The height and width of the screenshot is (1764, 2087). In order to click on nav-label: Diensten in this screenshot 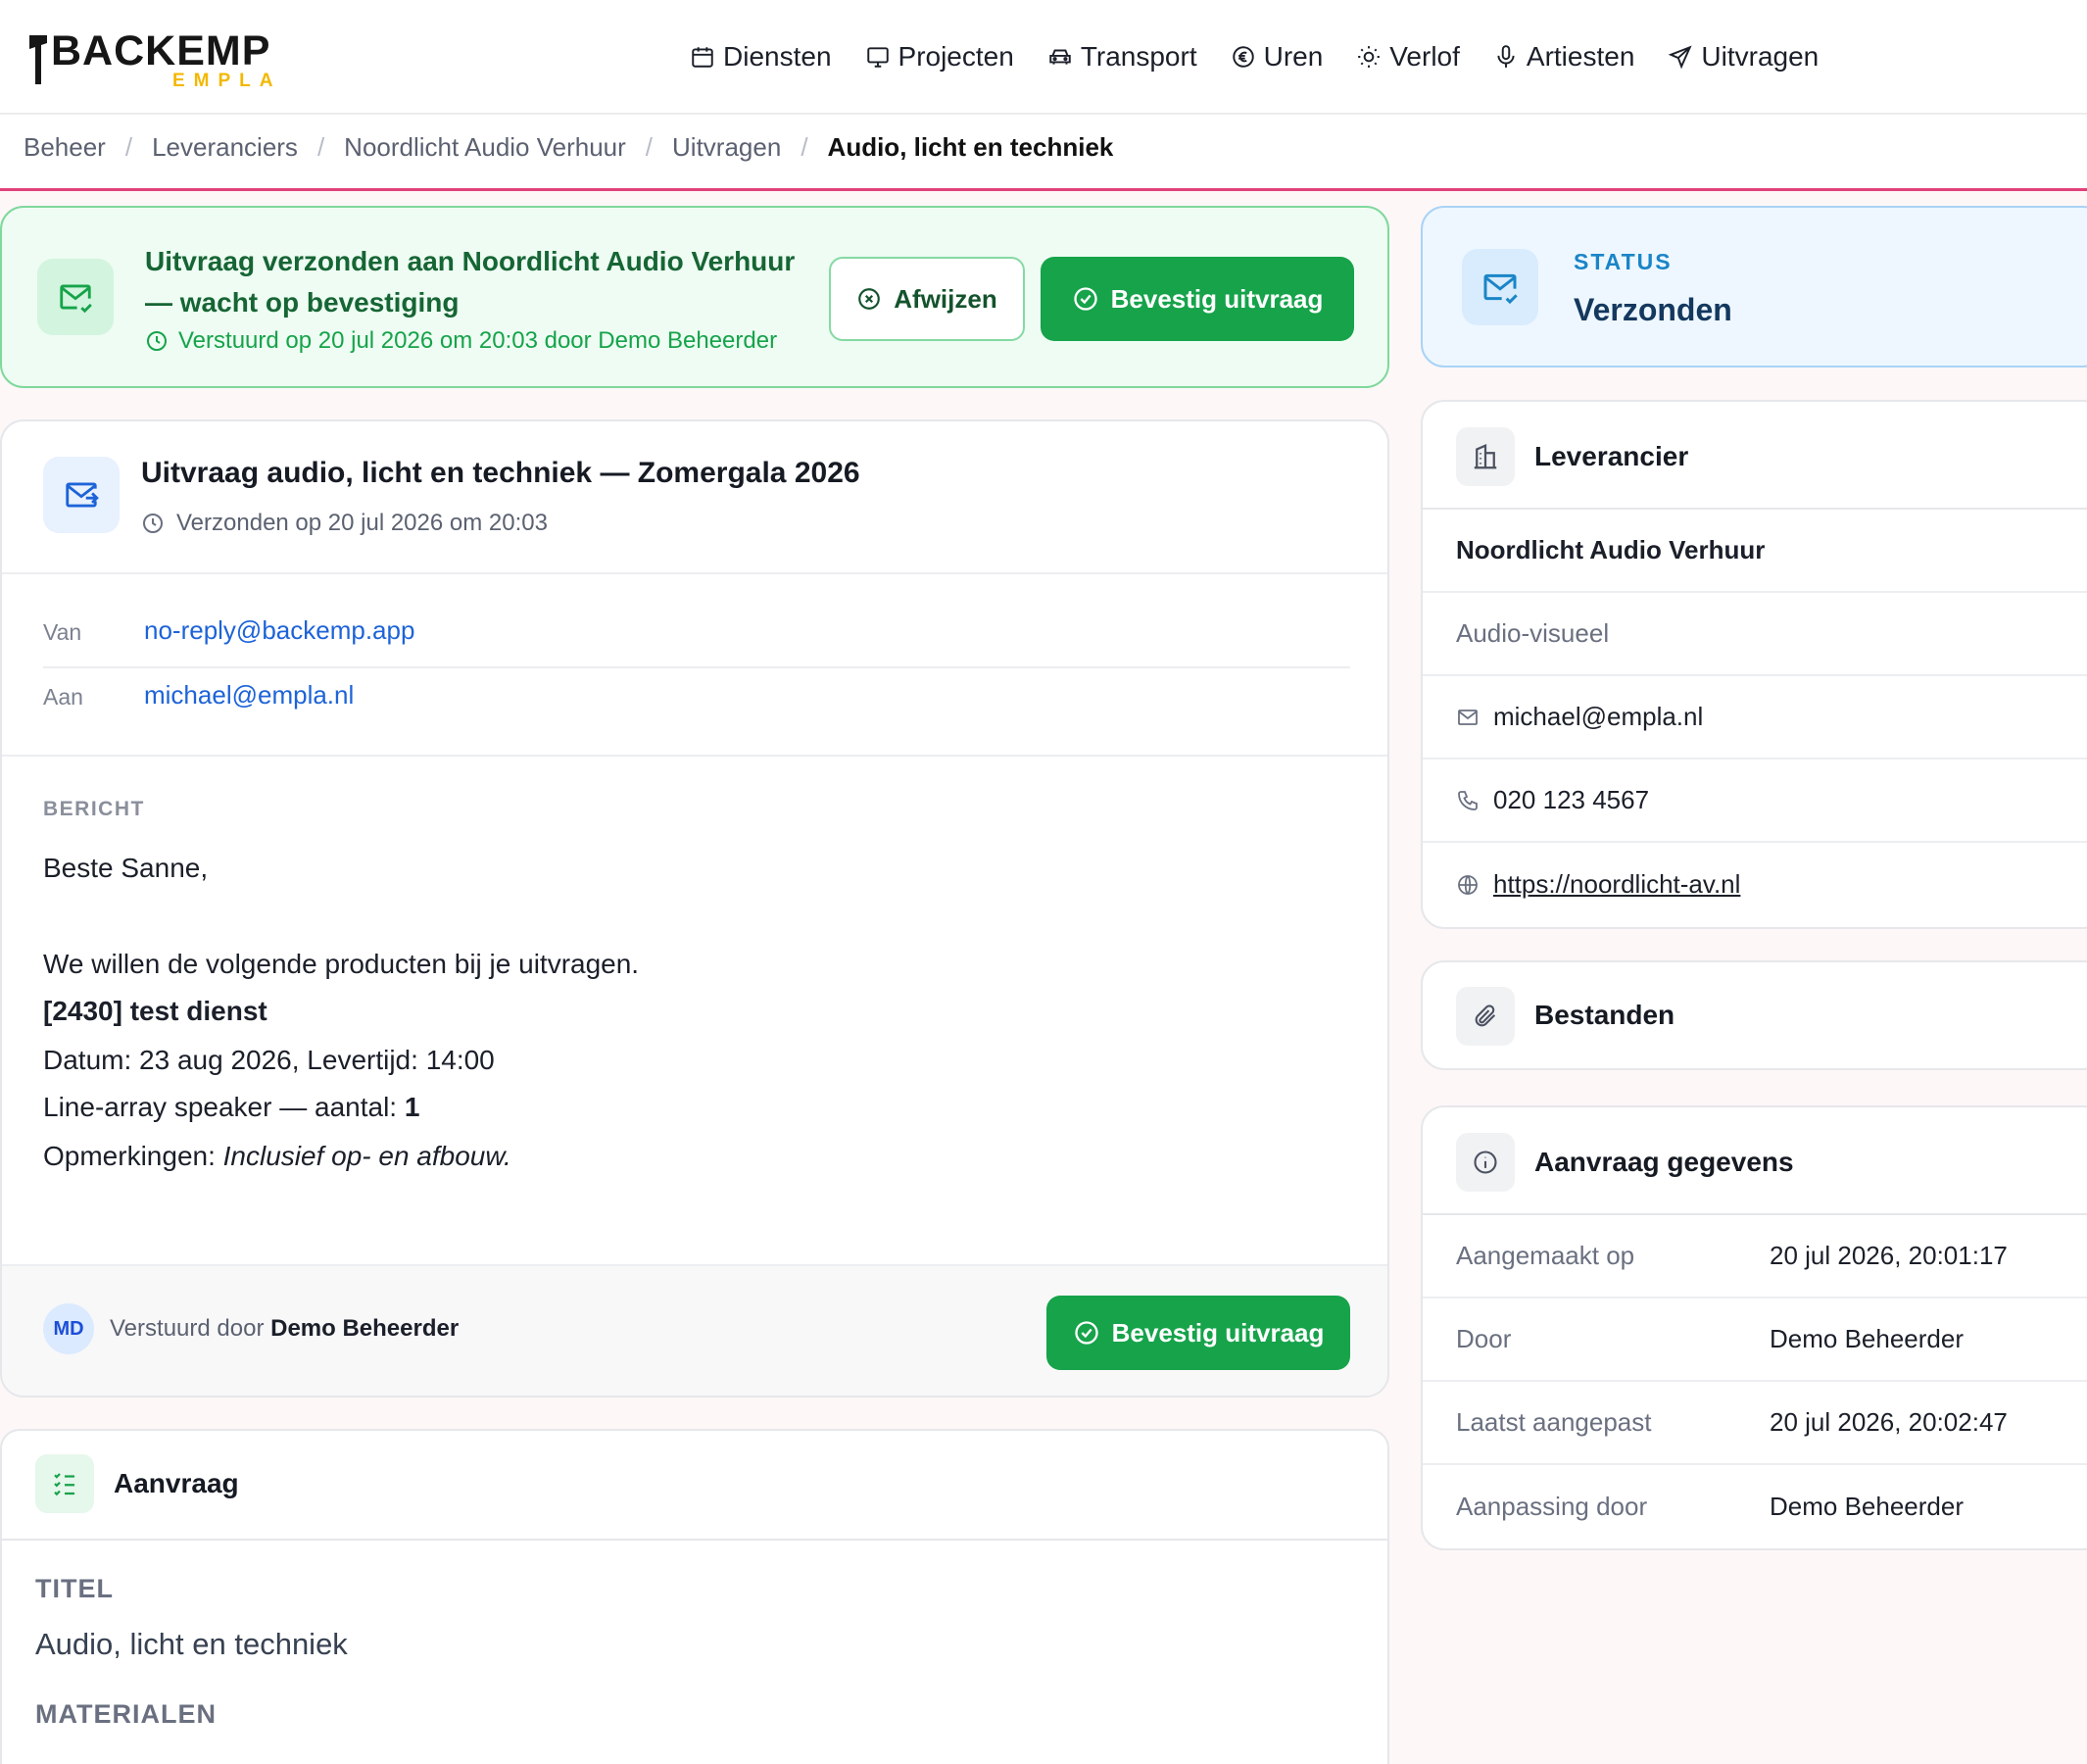, I will do `click(777, 56)`.